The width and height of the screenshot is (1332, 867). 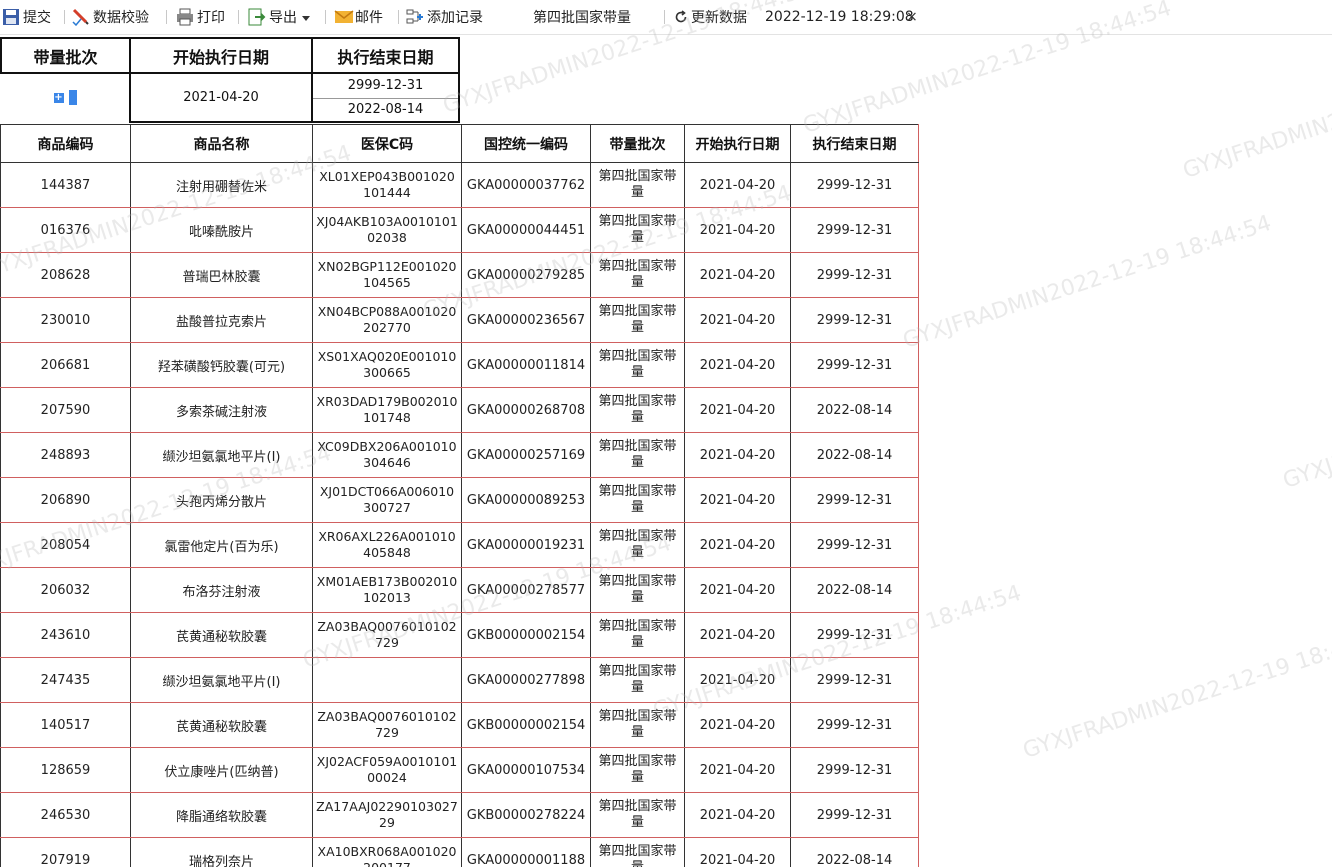 I want to click on cell-product-name: 伏立康唑片(匹纳普), so click(x=221, y=770).